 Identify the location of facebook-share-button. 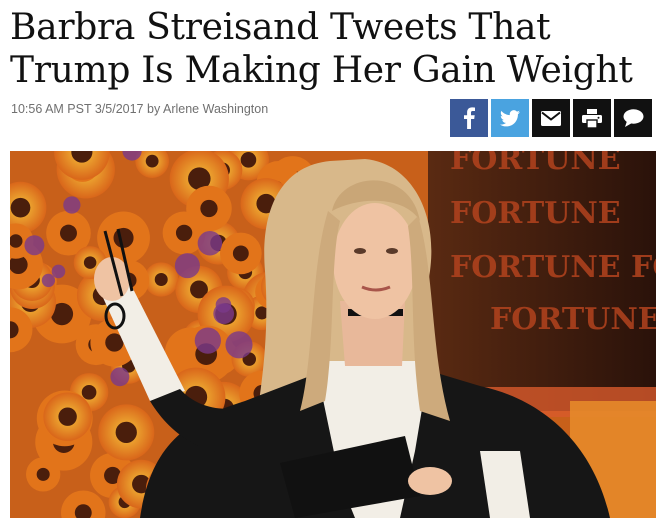
(469, 118).